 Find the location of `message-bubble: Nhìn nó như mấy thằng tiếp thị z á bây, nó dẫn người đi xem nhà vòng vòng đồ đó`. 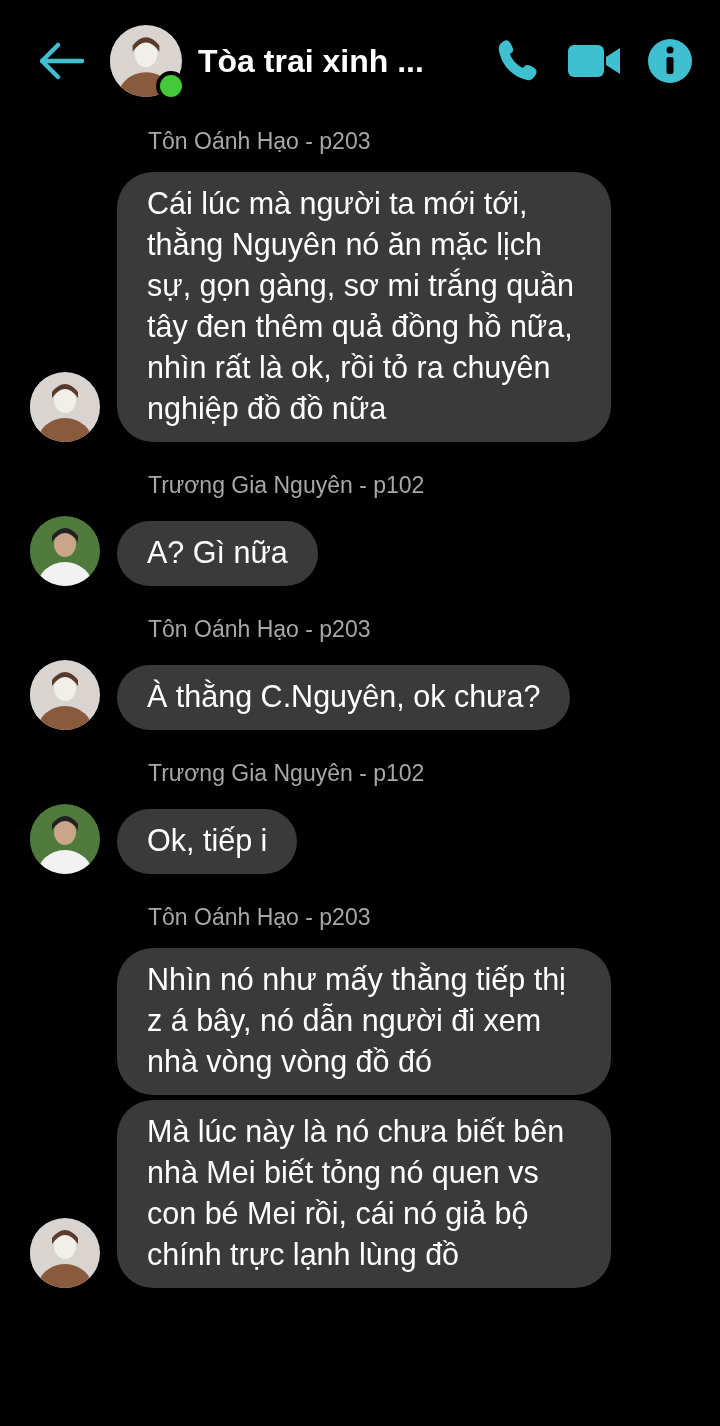

message-bubble: Nhìn nó như mấy thằng tiếp thị z á bây, nó dẫn người đi xem nhà vòng vòng đồ đó is located at coordinates (364, 1021).